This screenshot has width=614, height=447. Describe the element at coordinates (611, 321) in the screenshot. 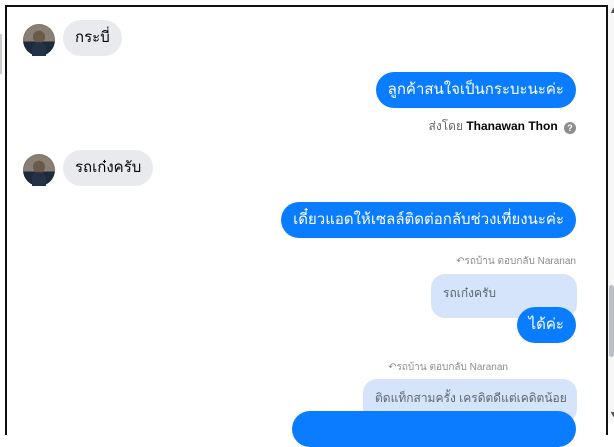

I see `scrollbar-thumb` at that location.